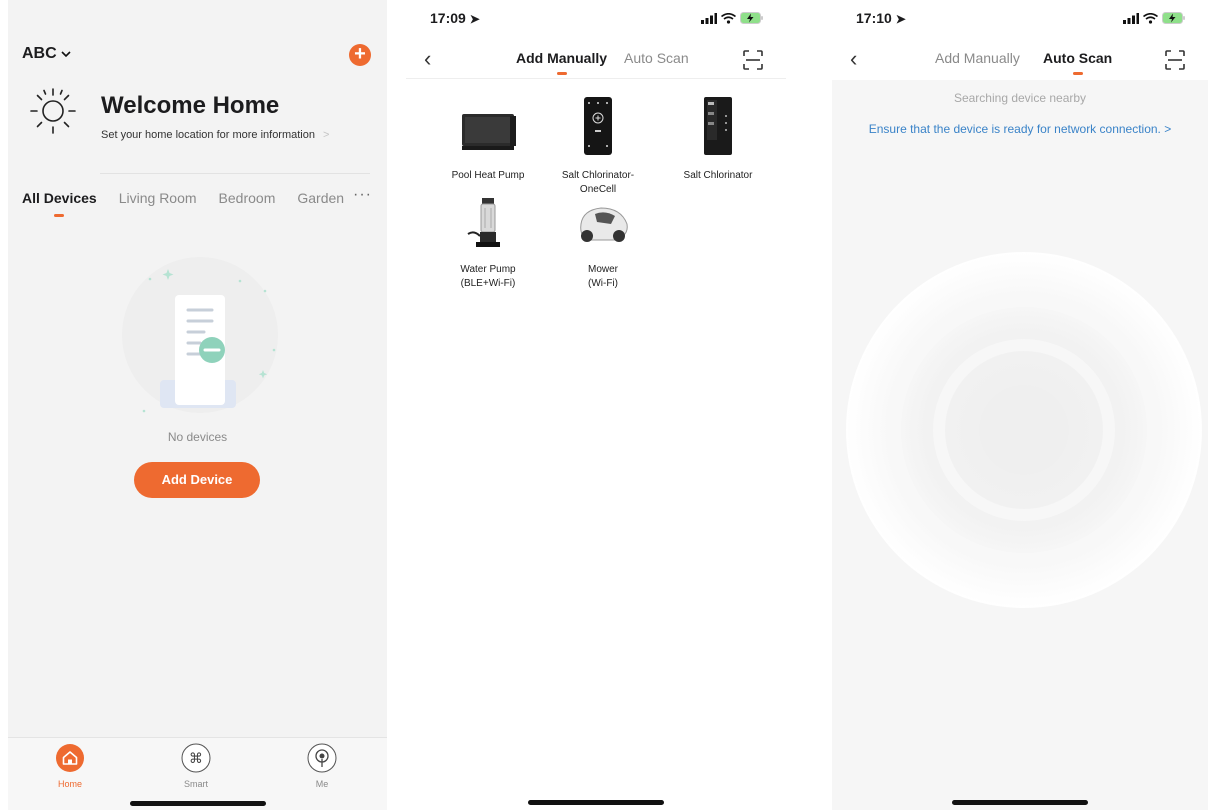 This screenshot has width=1208, height=810. What do you see at coordinates (604, 224) in the screenshot?
I see `mower-image` at bounding box center [604, 224].